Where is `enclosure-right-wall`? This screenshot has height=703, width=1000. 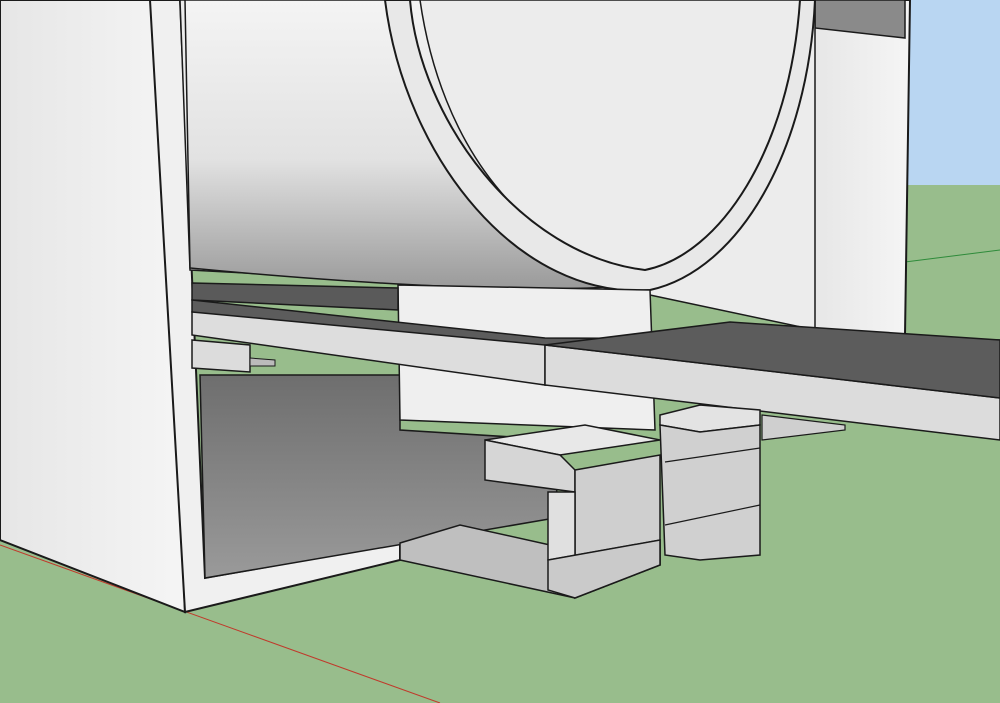 enclosure-right-wall is located at coordinates (860, 183).